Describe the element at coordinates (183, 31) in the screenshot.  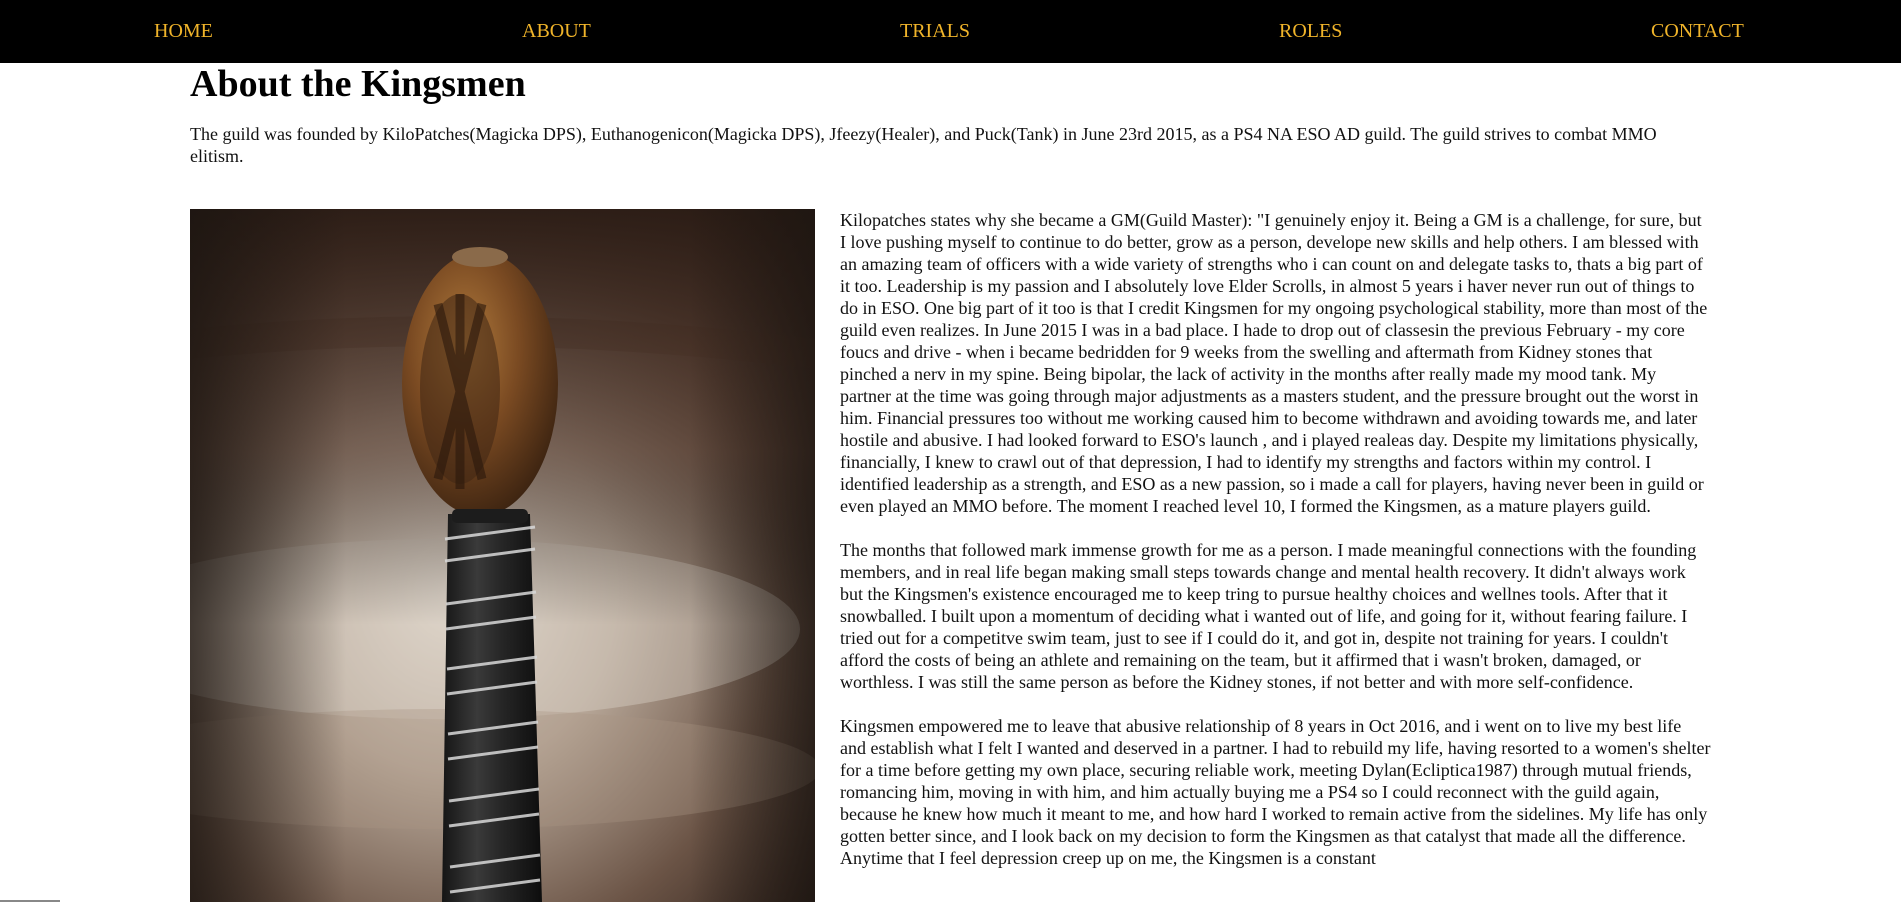
I see `nav-home-link: HOME` at that location.